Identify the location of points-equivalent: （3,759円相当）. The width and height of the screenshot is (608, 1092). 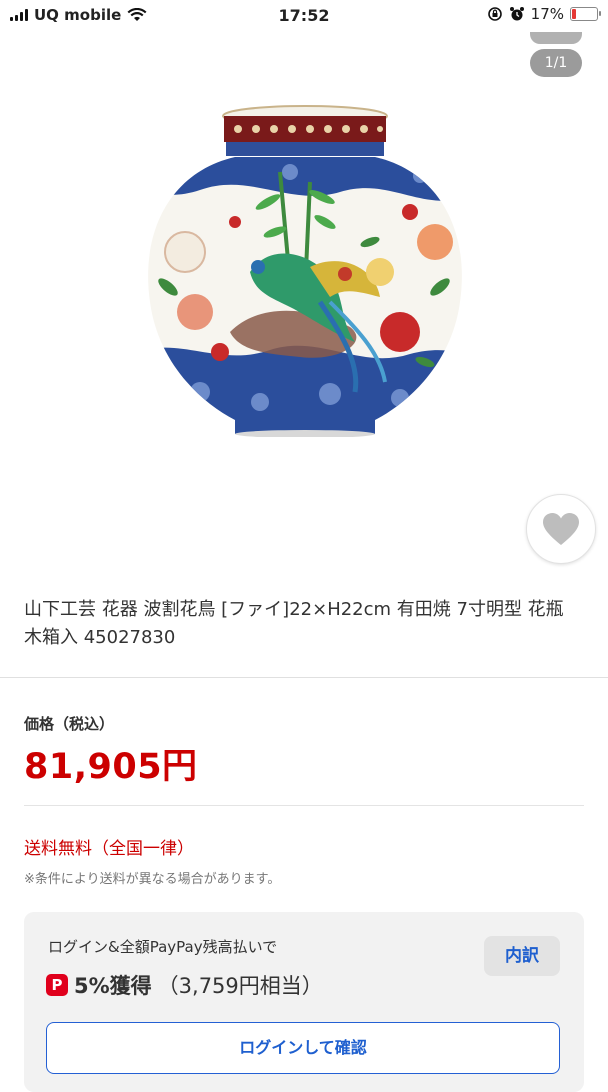
(240, 986).